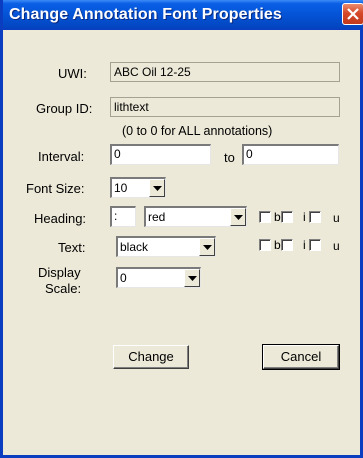 The width and height of the screenshot is (363, 458). What do you see at coordinates (160, 154) in the screenshot?
I see `interval-from-input: 0` at bounding box center [160, 154].